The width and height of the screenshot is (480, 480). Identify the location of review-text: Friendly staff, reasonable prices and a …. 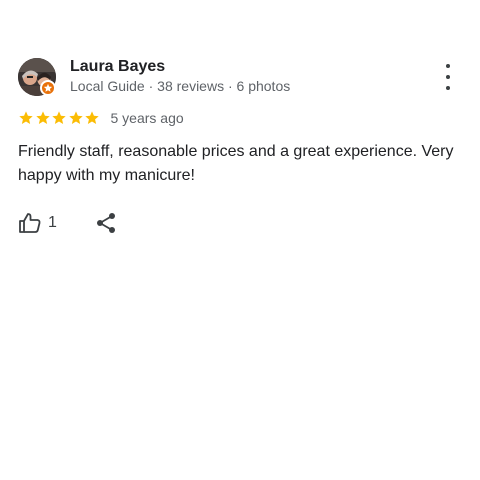
(236, 163).